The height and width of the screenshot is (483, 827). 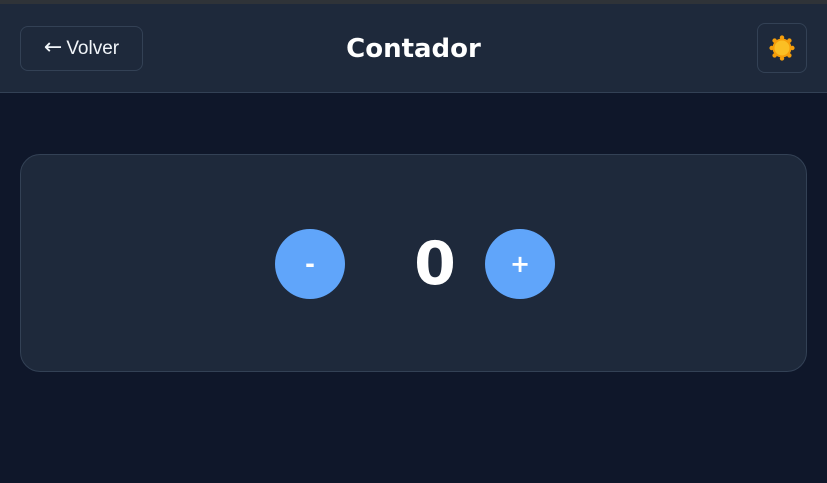 I want to click on back-button-label: Volver, so click(x=93, y=48).